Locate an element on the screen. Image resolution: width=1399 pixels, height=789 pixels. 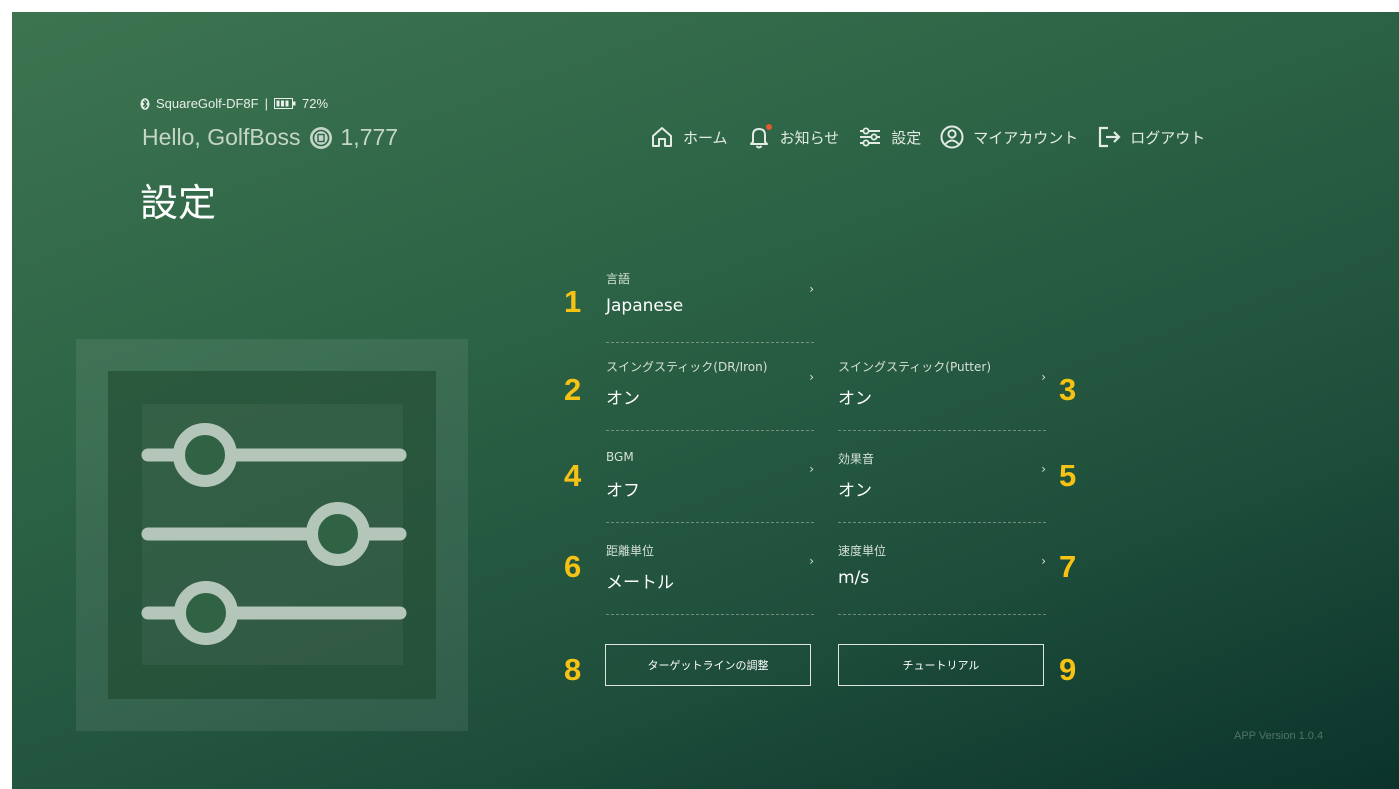
callout-number-6: 6 is located at coordinates (573, 566).